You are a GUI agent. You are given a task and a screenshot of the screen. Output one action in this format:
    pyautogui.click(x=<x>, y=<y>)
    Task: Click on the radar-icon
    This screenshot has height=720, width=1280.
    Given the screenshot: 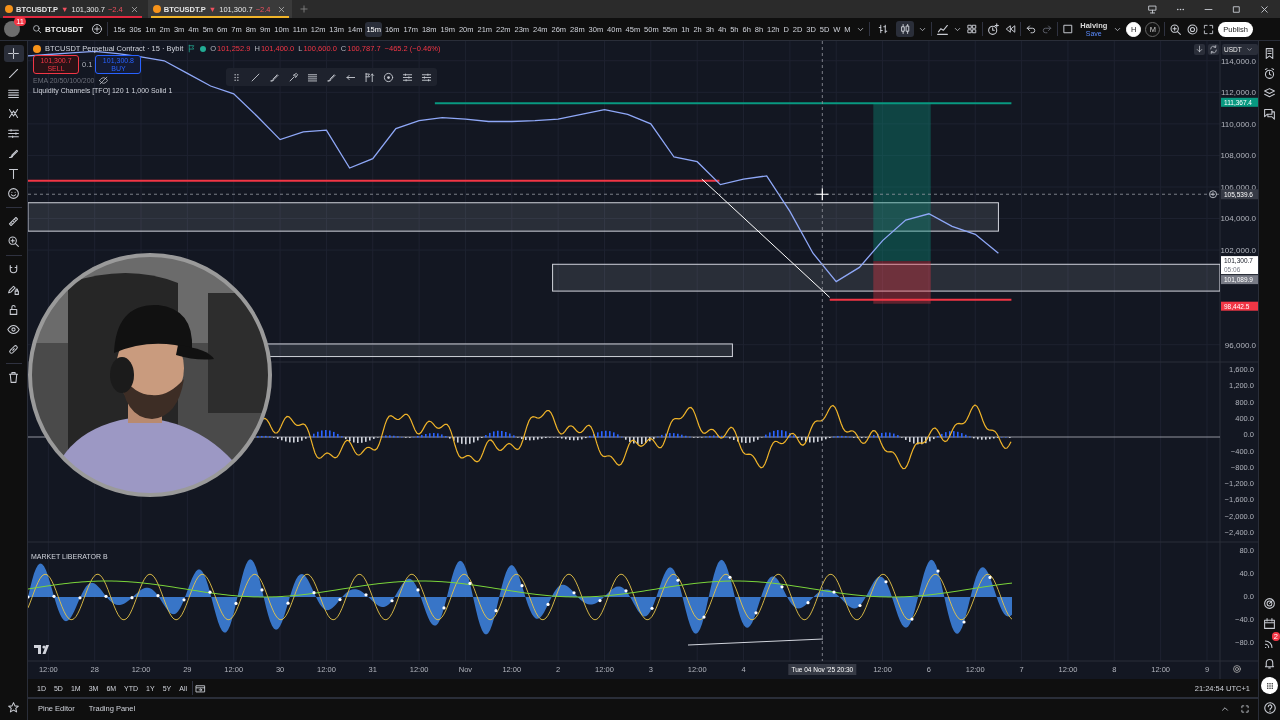 What is the action you would take?
    pyautogui.click(x=1269, y=603)
    